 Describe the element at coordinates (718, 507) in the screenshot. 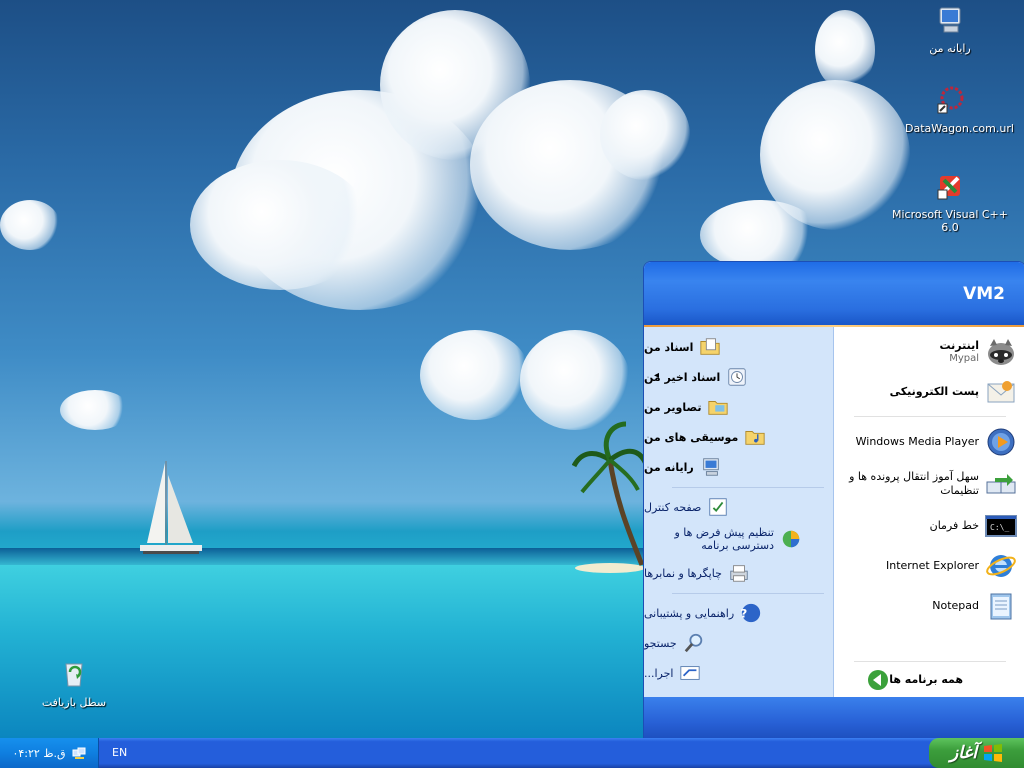

I see `control-panel-icon` at that location.